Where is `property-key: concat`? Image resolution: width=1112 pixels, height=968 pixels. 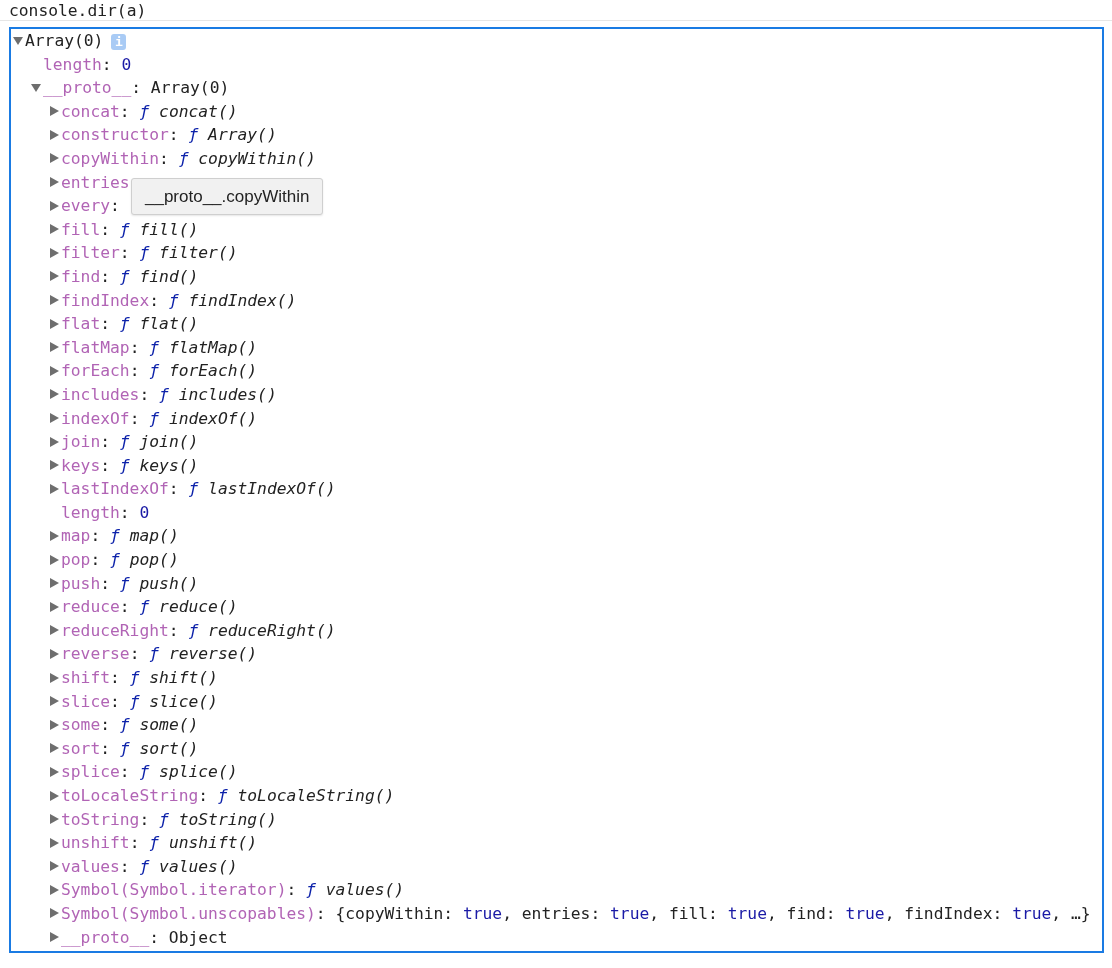
property-key: concat is located at coordinates (90, 111).